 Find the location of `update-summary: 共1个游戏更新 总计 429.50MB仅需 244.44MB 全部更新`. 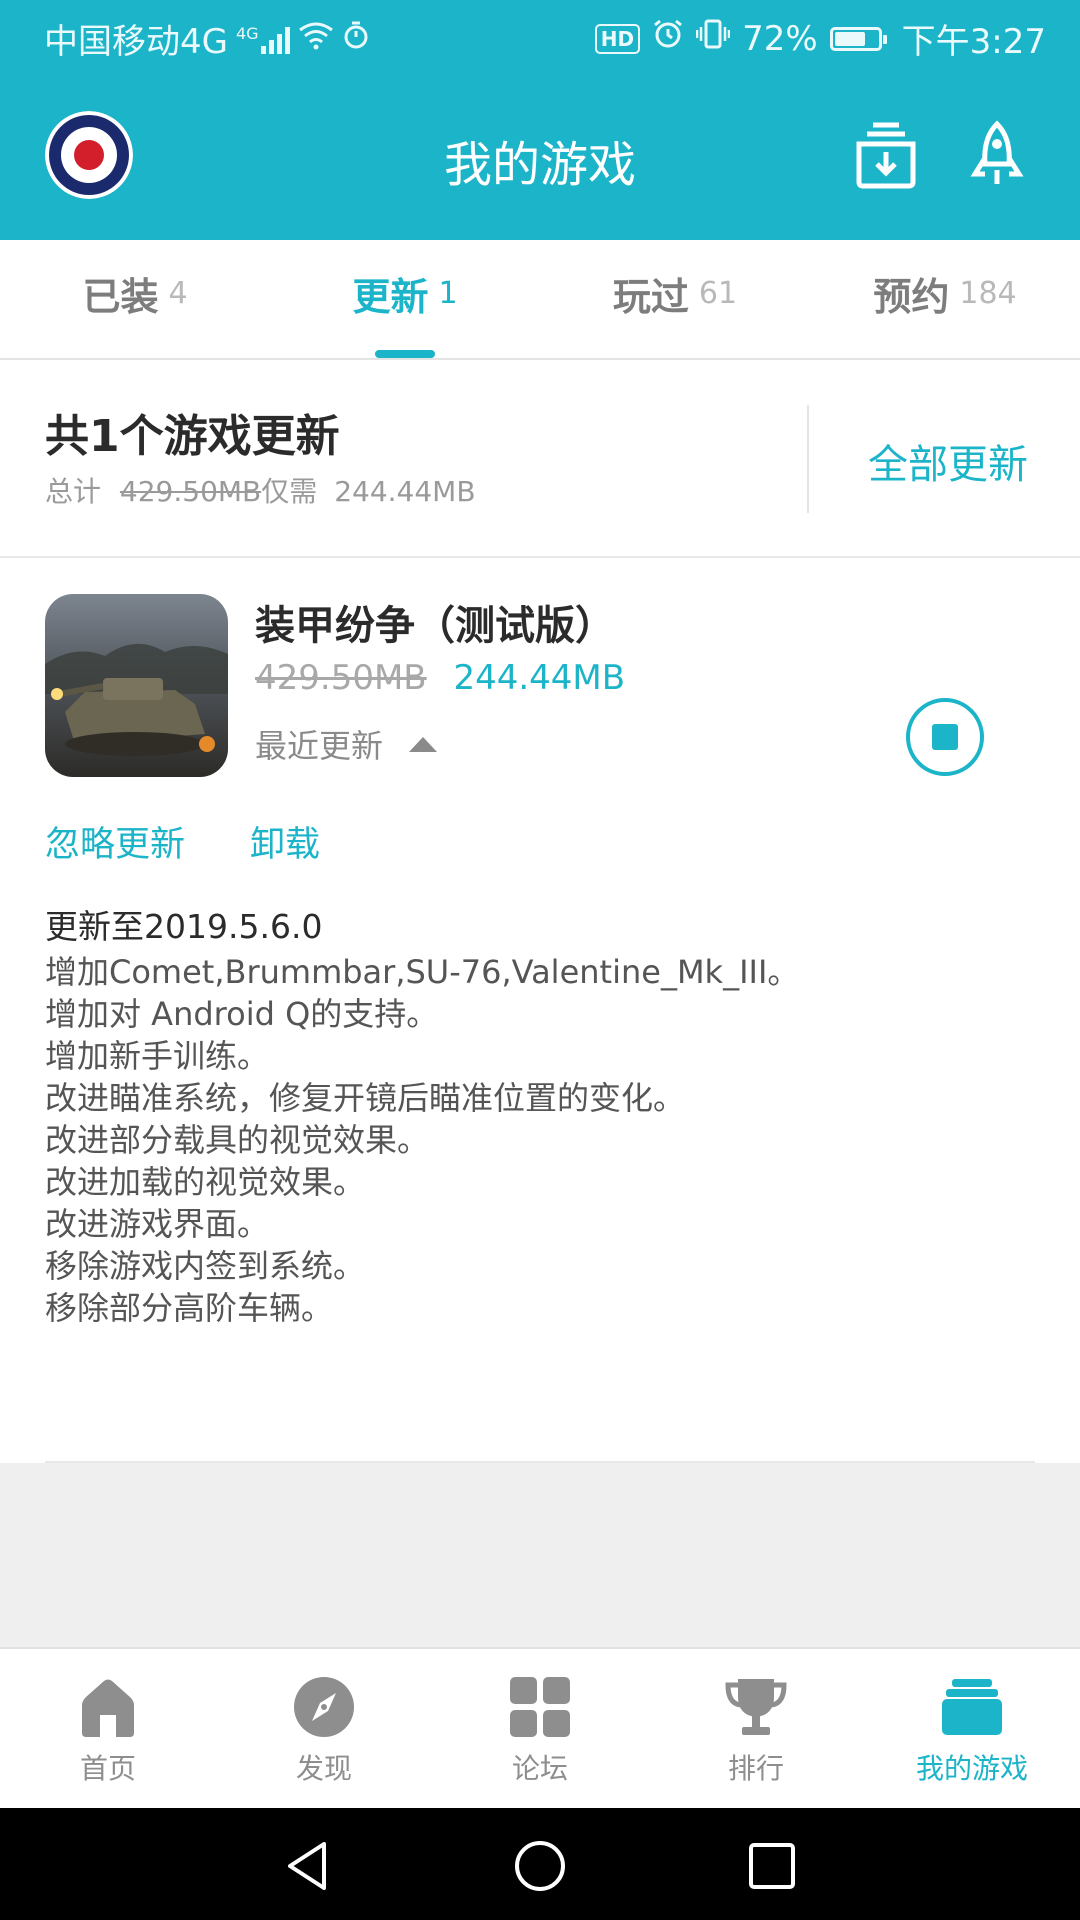

update-summary: 共1个游戏更新 总计 429.50MB仅需 244.44MB 全部更新 is located at coordinates (540, 459).